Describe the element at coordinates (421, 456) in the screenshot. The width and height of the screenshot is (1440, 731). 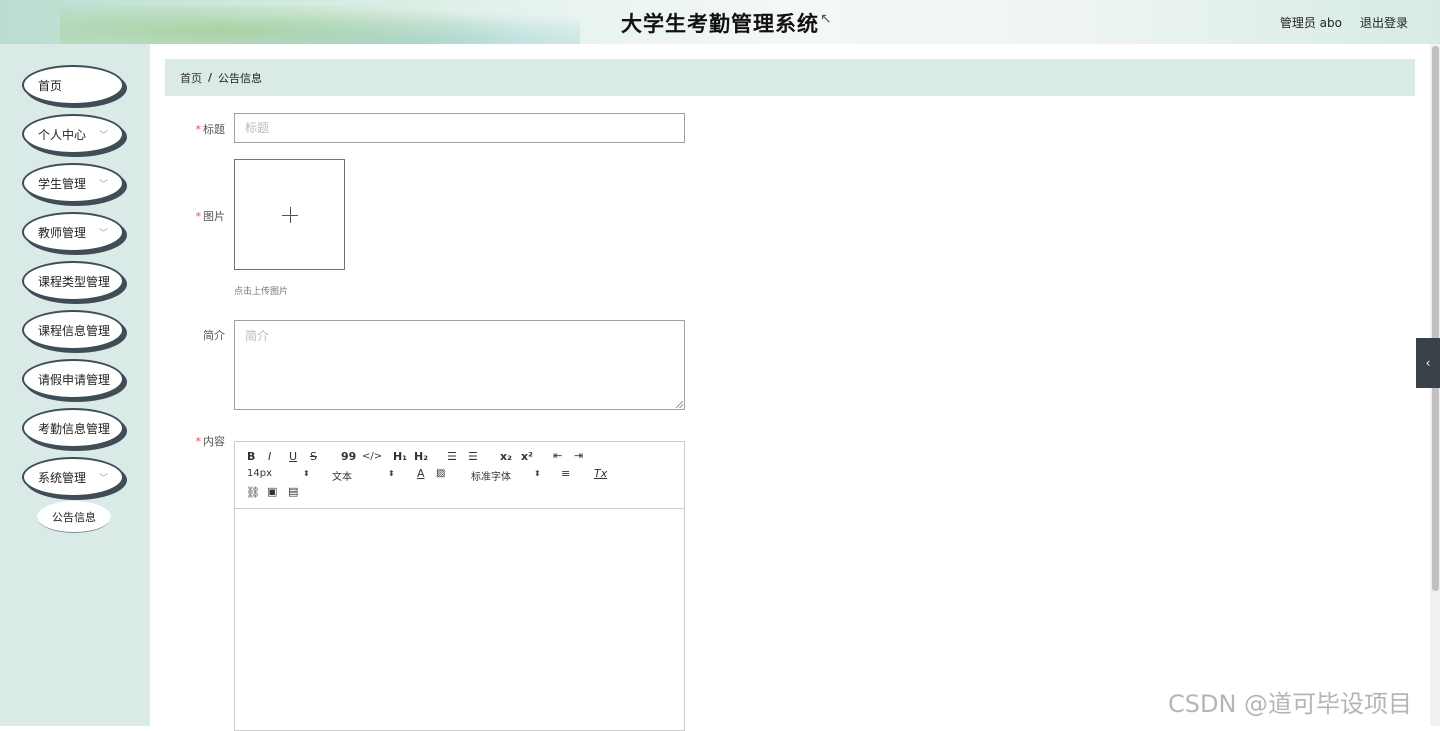
I see `heading2-button: H₂` at that location.